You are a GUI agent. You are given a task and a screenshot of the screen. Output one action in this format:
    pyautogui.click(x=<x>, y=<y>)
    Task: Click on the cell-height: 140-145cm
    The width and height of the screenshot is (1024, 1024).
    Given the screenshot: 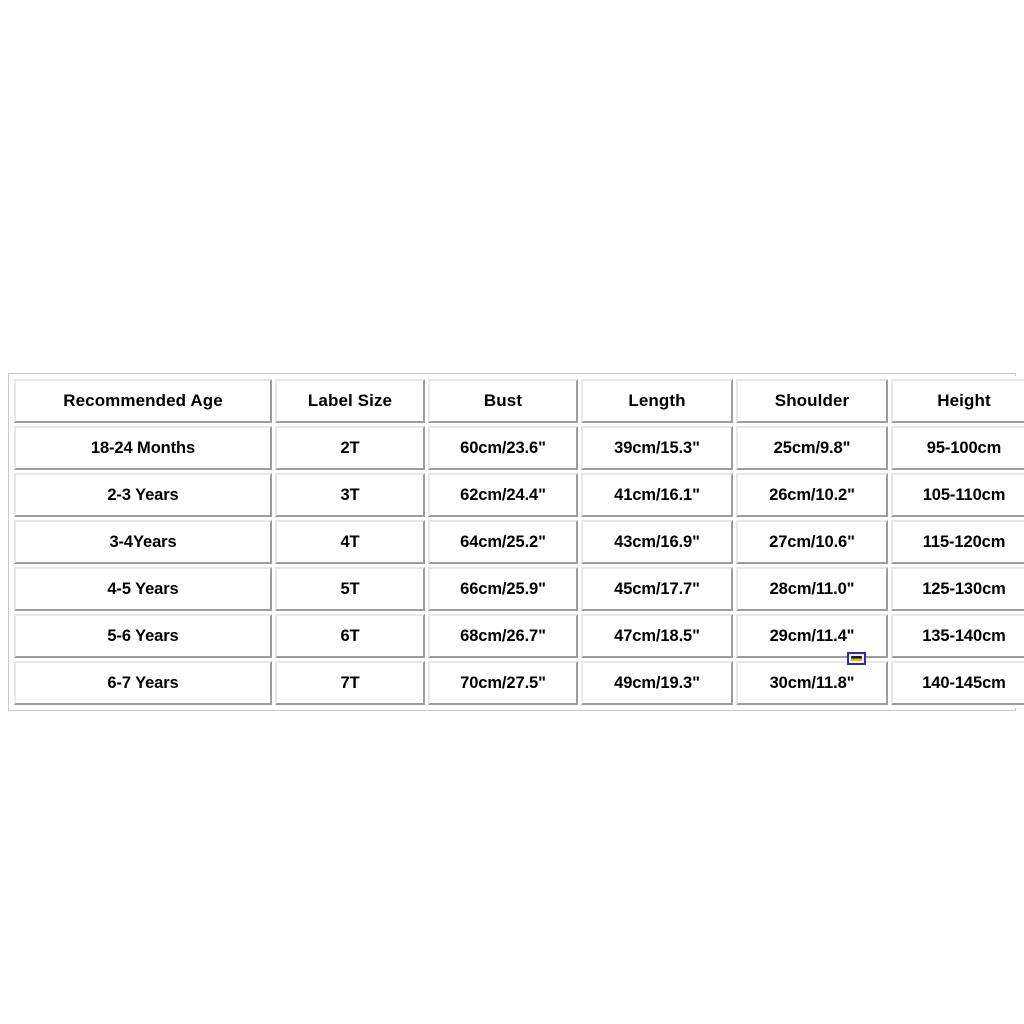 What is the action you would take?
    pyautogui.click(x=957, y=683)
    